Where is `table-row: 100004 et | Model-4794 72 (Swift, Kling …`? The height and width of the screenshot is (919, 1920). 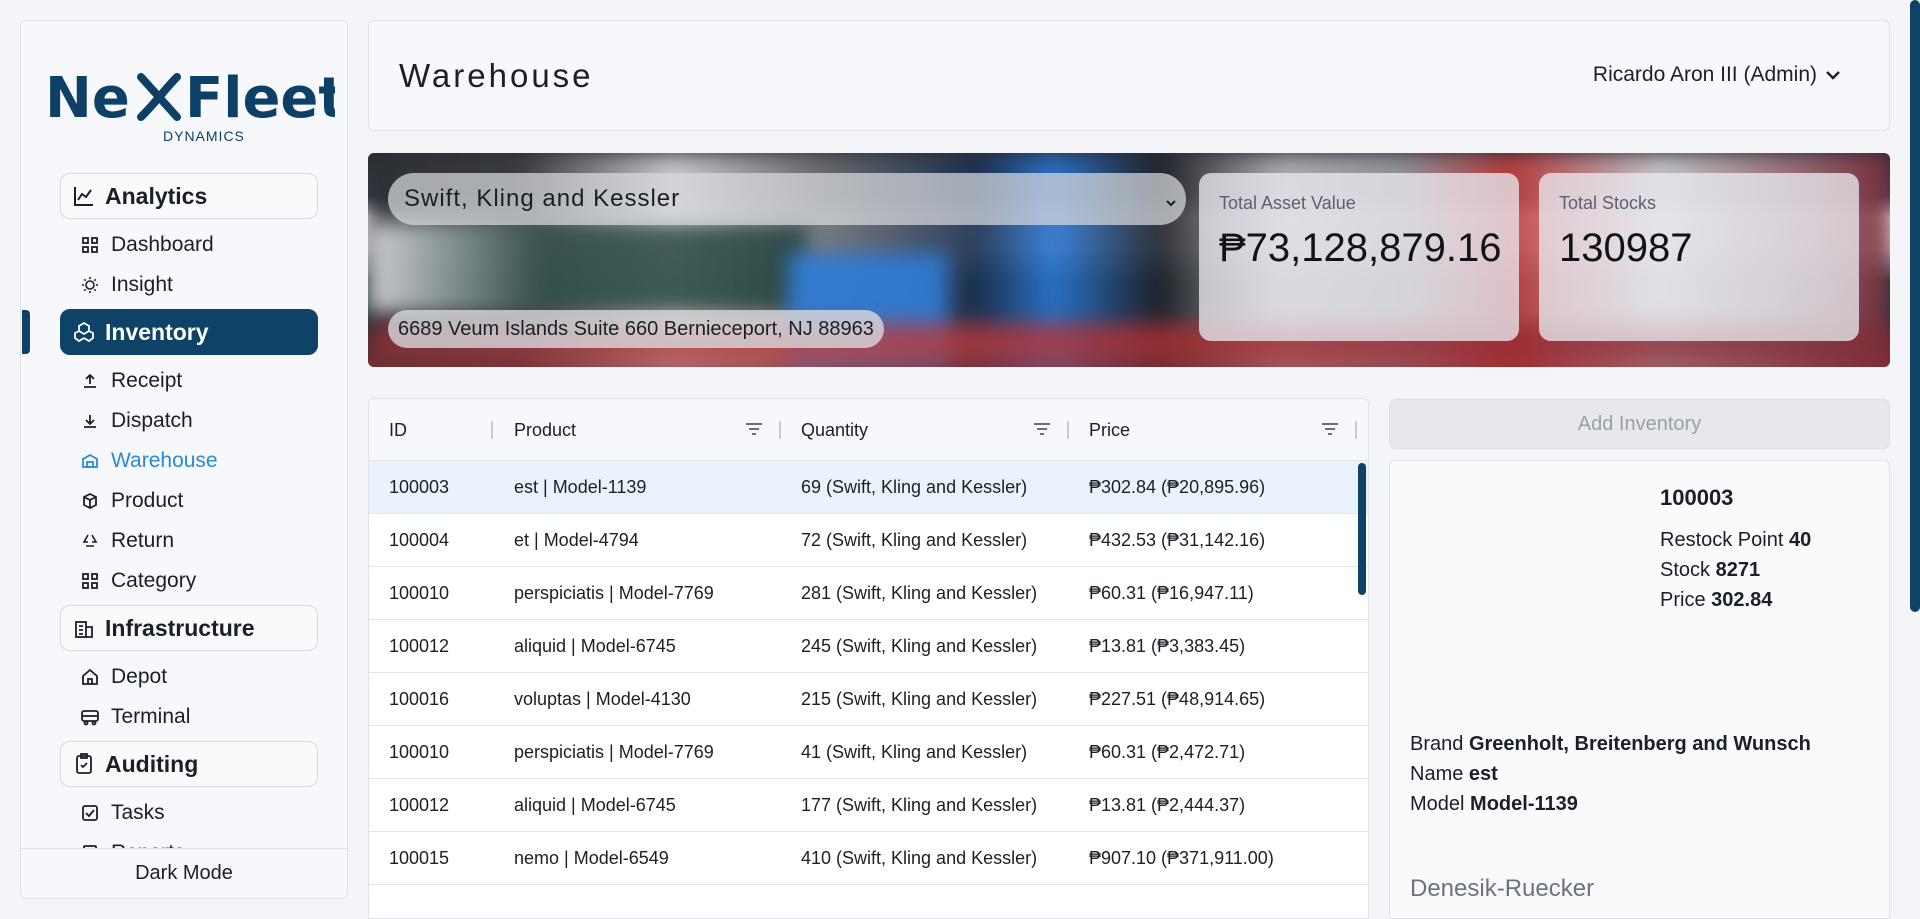 table-row: 100004 et | Model-4794 72 (Swift, Kling … is located at coordinates (868, 540).